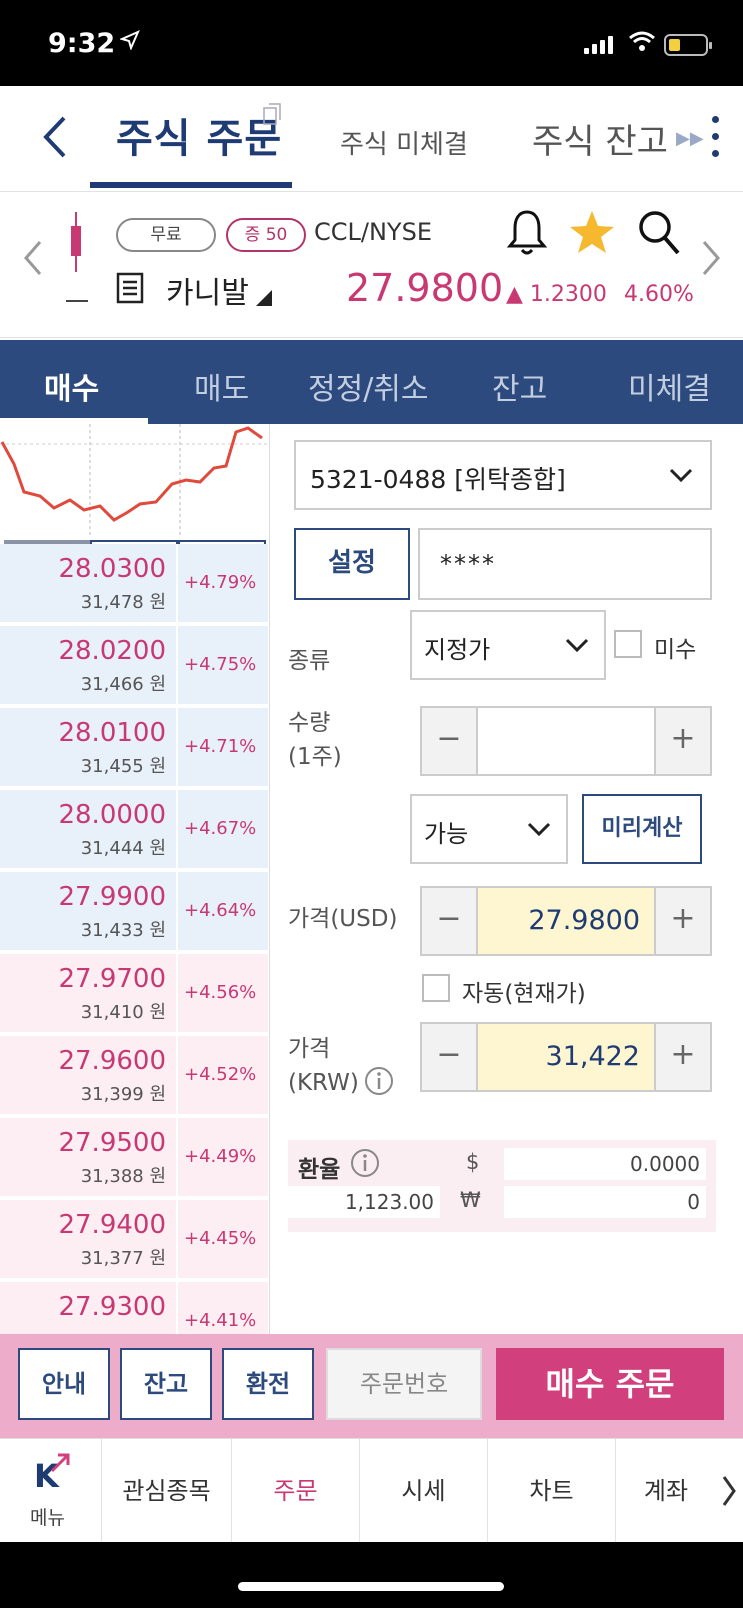  Describe the element at coordinates (264, 298) in the screenshot. I see `dropdown-triangle-icon` at that location.